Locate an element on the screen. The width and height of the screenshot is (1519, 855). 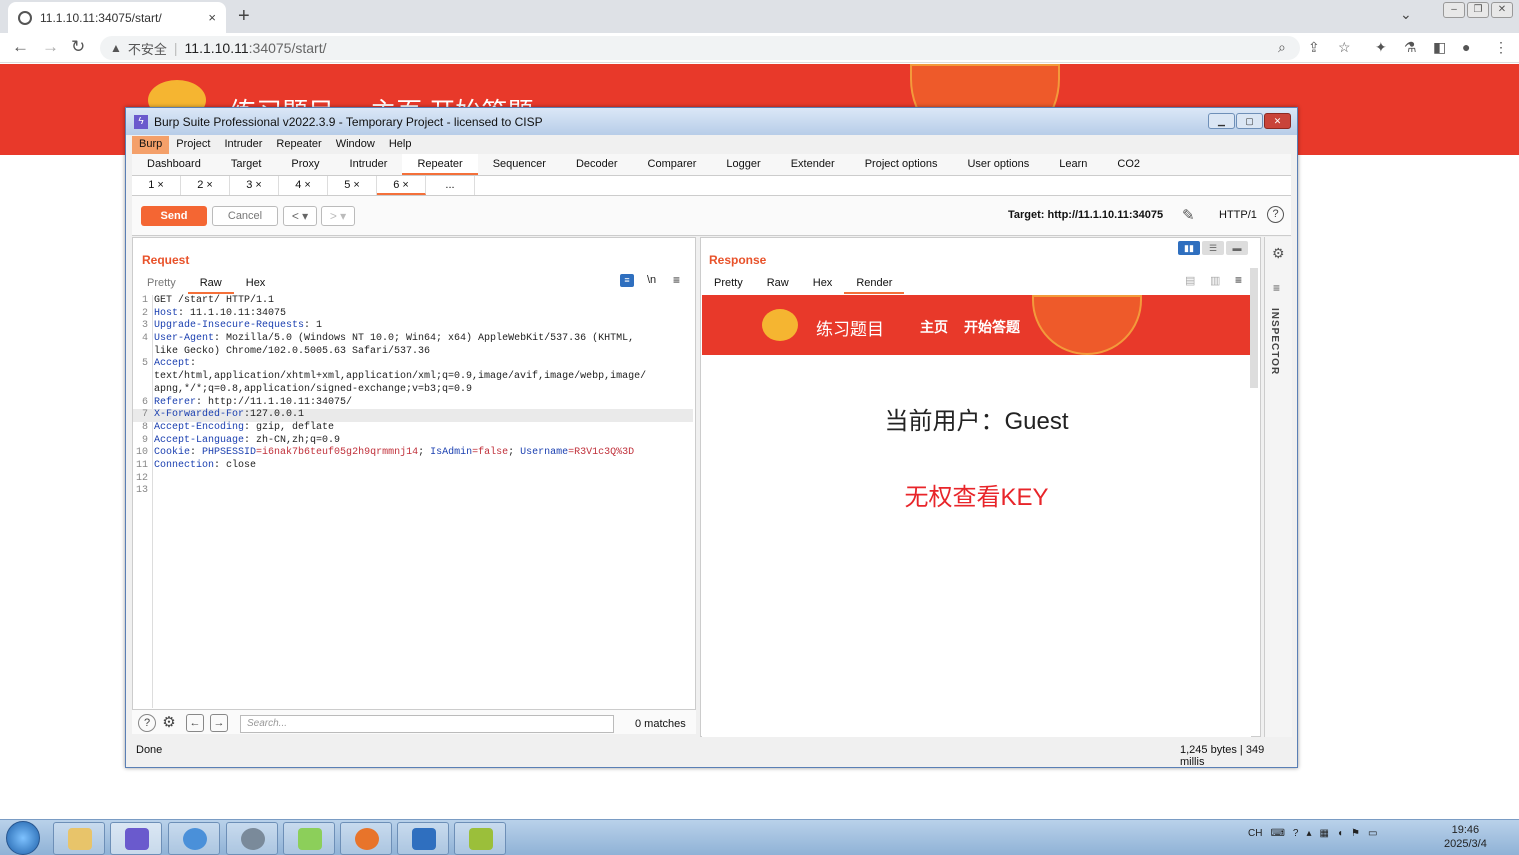
request-menu-icon: ≡ is located at coordinates (676, 280).